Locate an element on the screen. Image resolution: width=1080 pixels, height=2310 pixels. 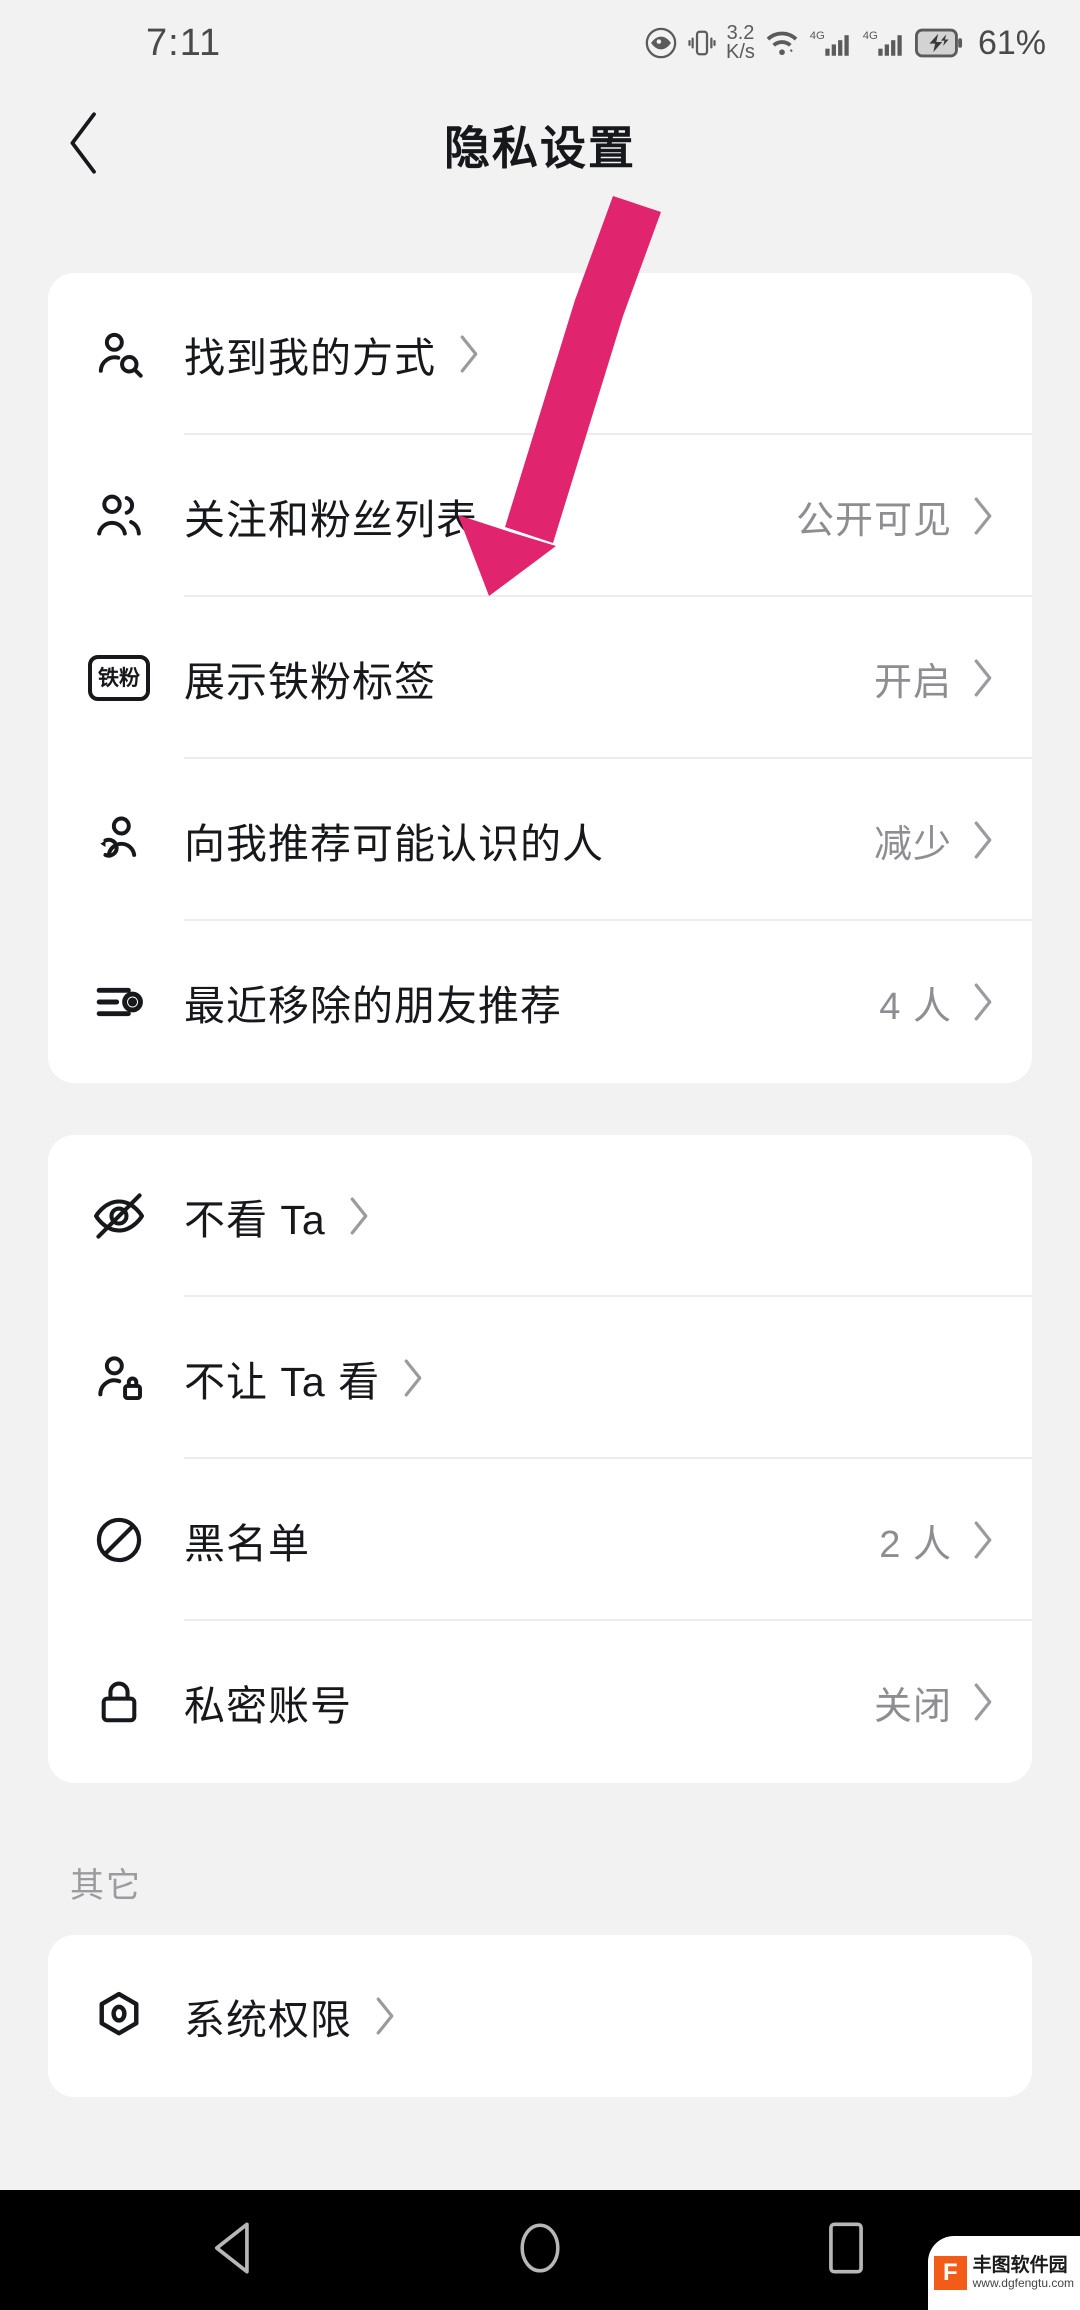
settings-row-value: 开启 is located at coordinates (912, 682).